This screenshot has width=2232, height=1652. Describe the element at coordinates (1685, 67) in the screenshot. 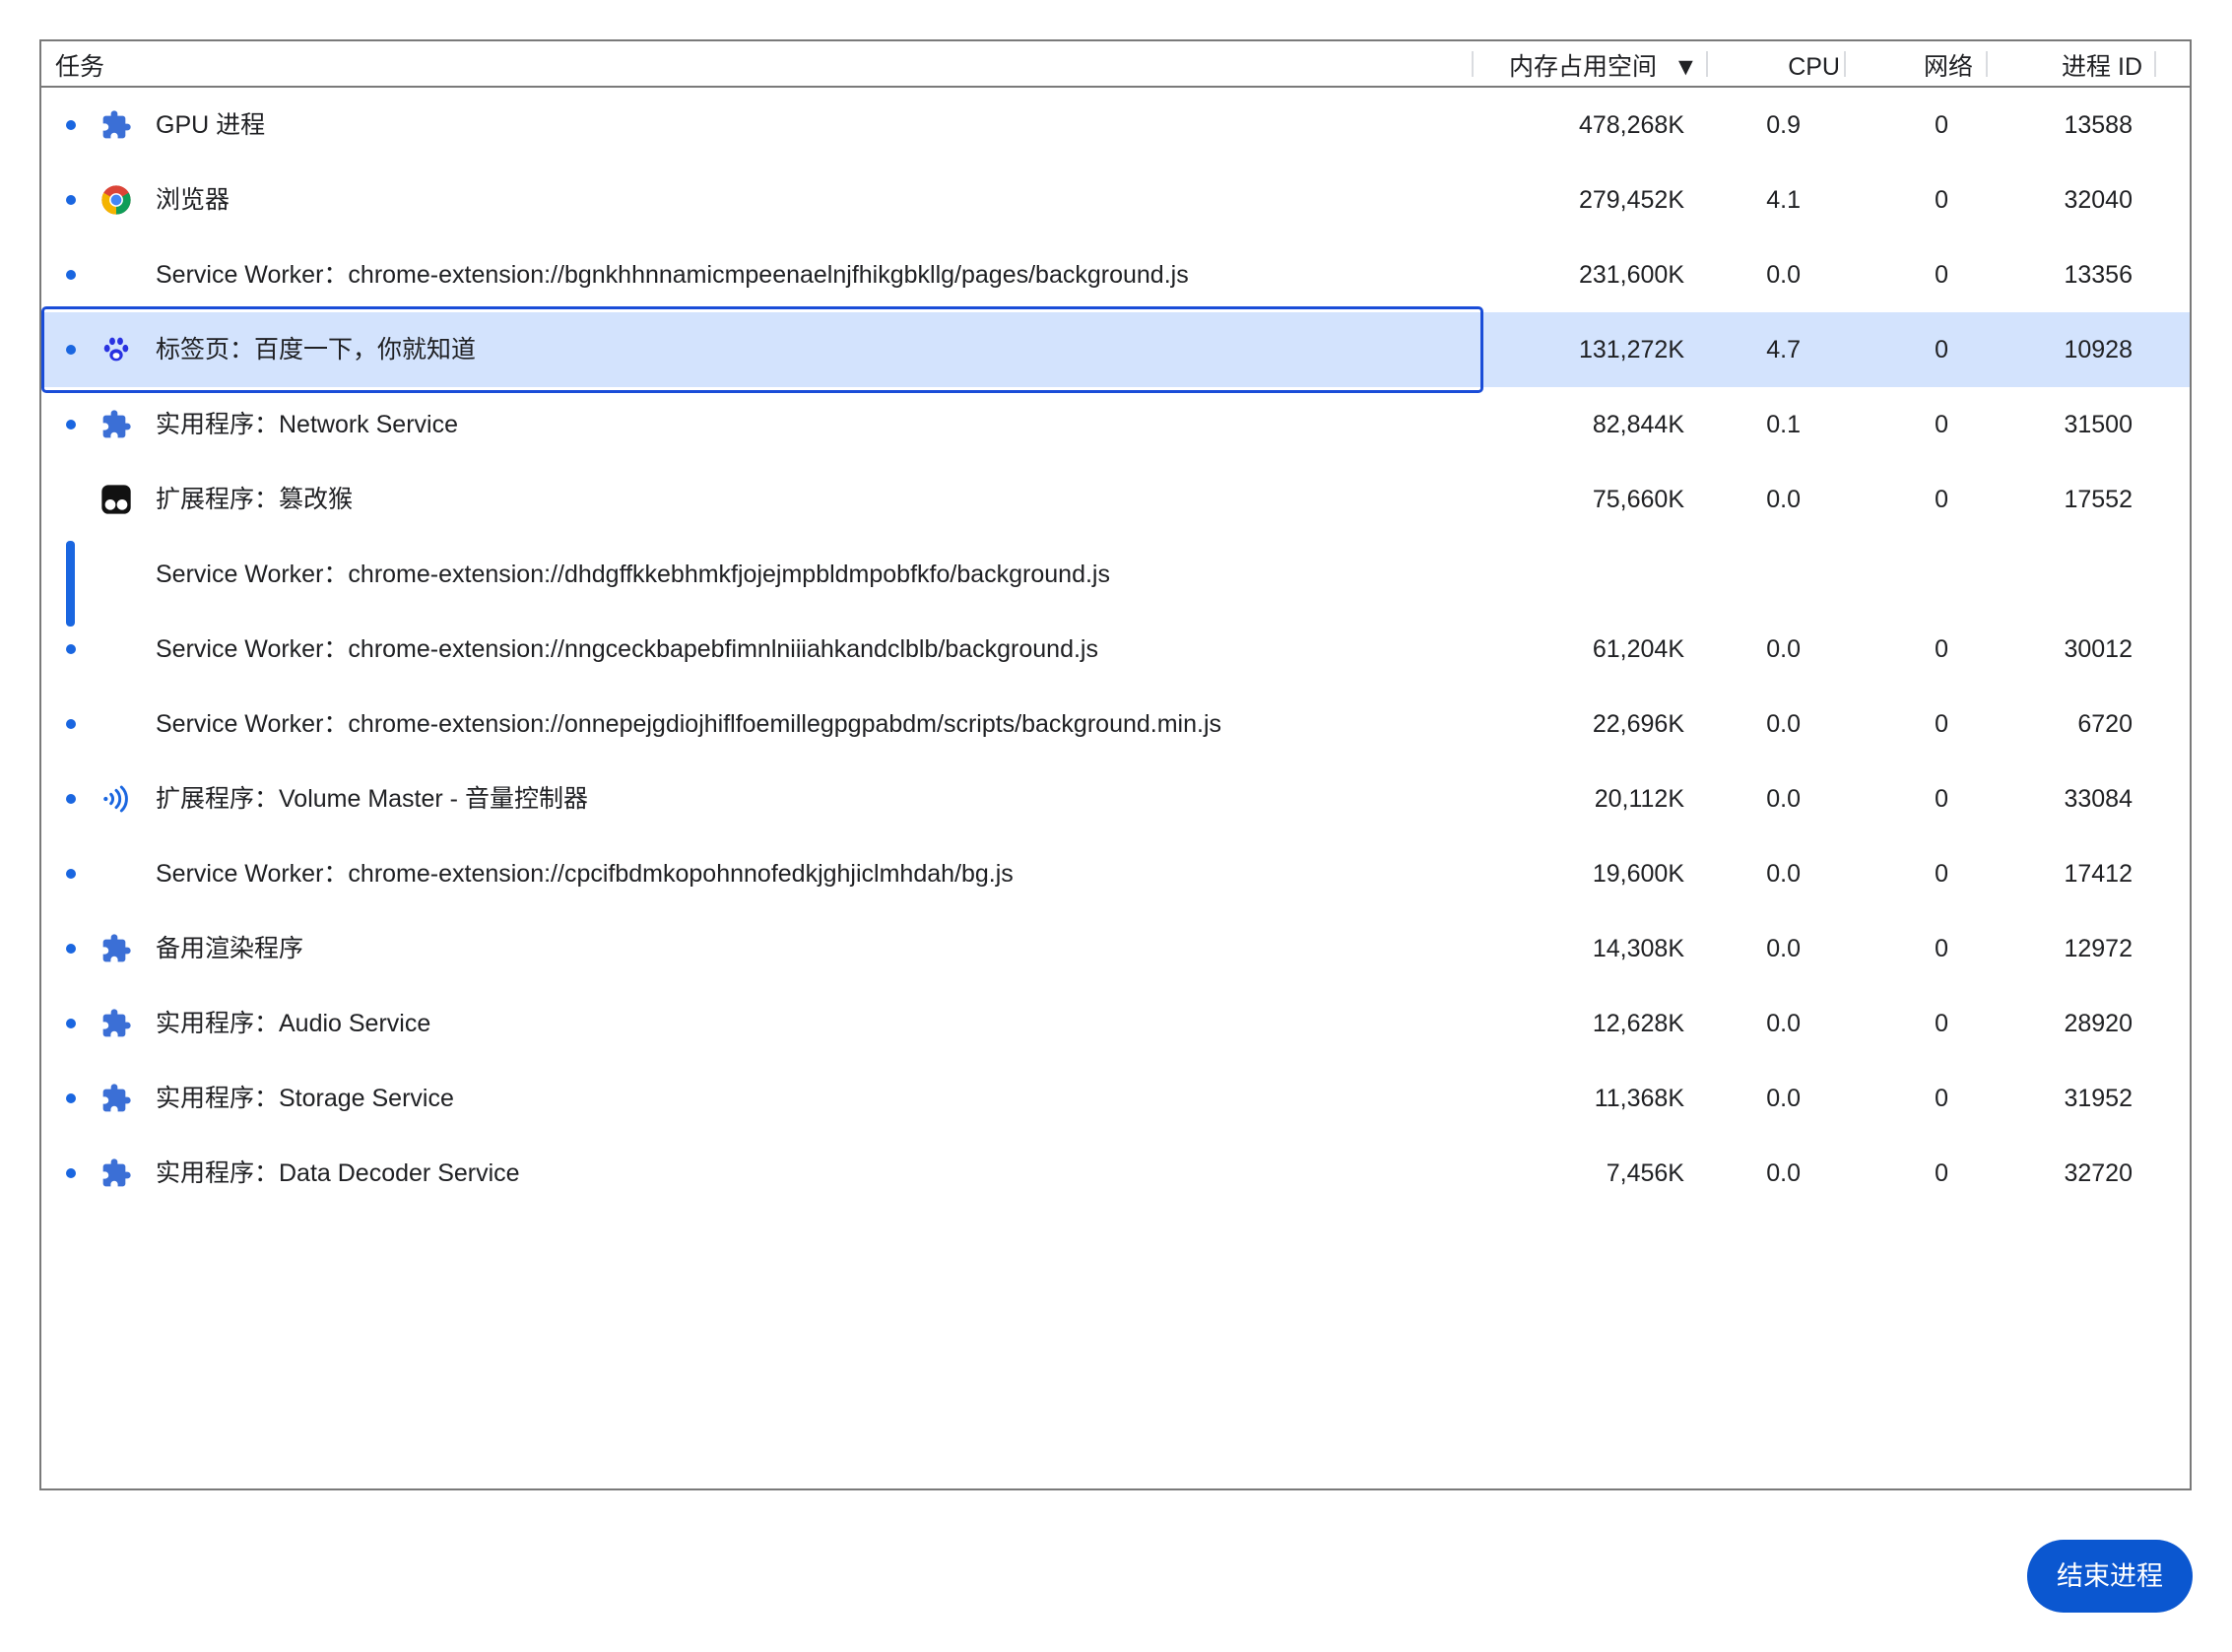

I see `sort-desc-icon: ▼` at that location.